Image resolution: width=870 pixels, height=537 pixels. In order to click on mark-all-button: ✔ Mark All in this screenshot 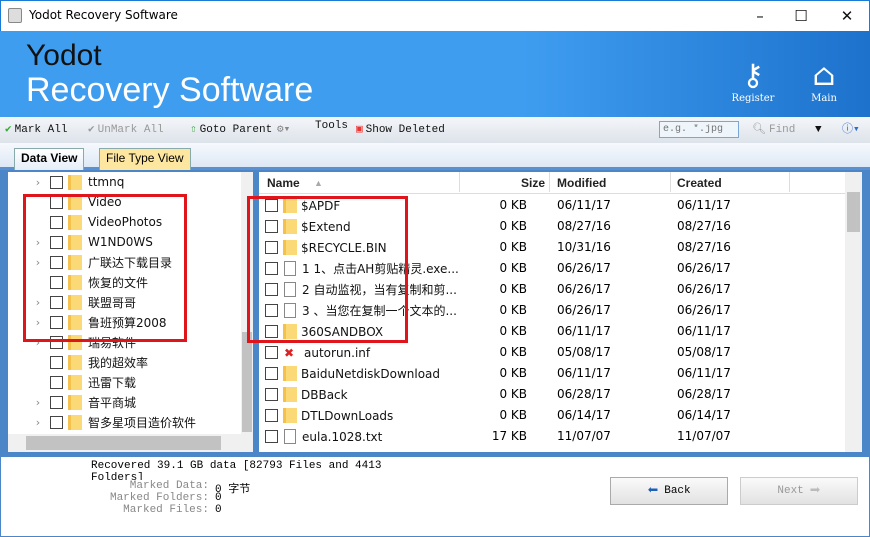, I will do `click(36, 130)`.